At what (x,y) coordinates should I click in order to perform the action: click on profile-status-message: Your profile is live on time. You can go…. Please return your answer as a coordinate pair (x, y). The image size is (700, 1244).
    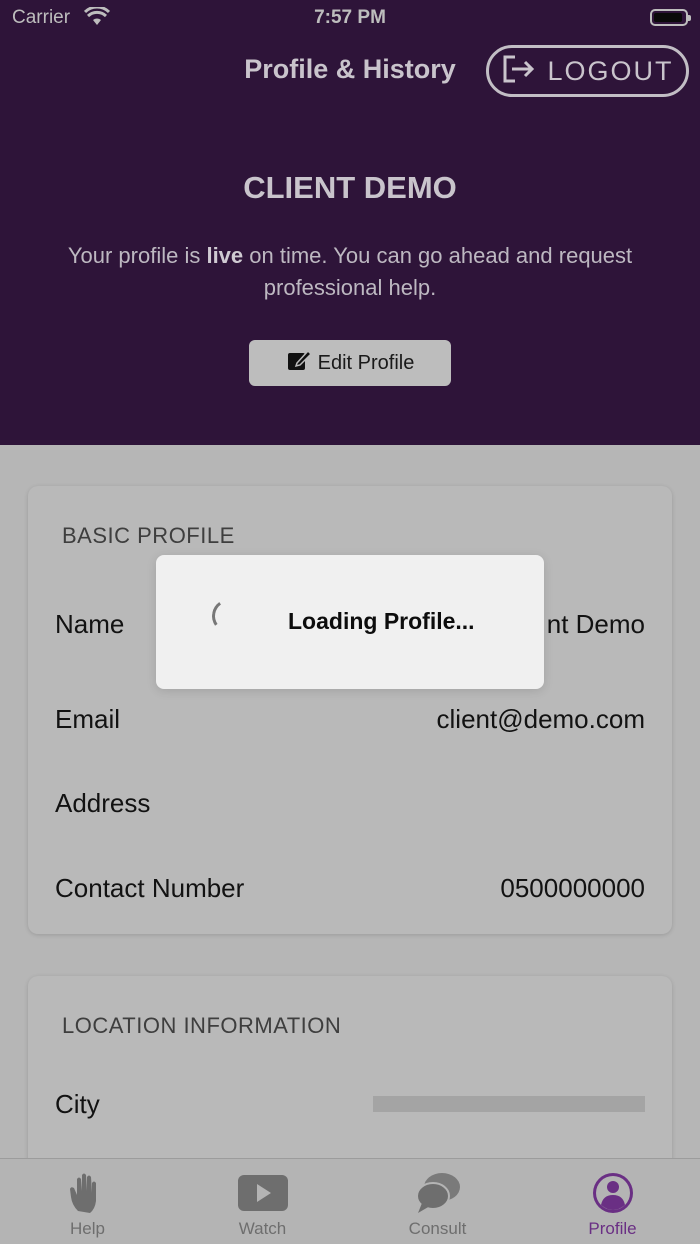
    Looking at the image, I should click on (350, 271).